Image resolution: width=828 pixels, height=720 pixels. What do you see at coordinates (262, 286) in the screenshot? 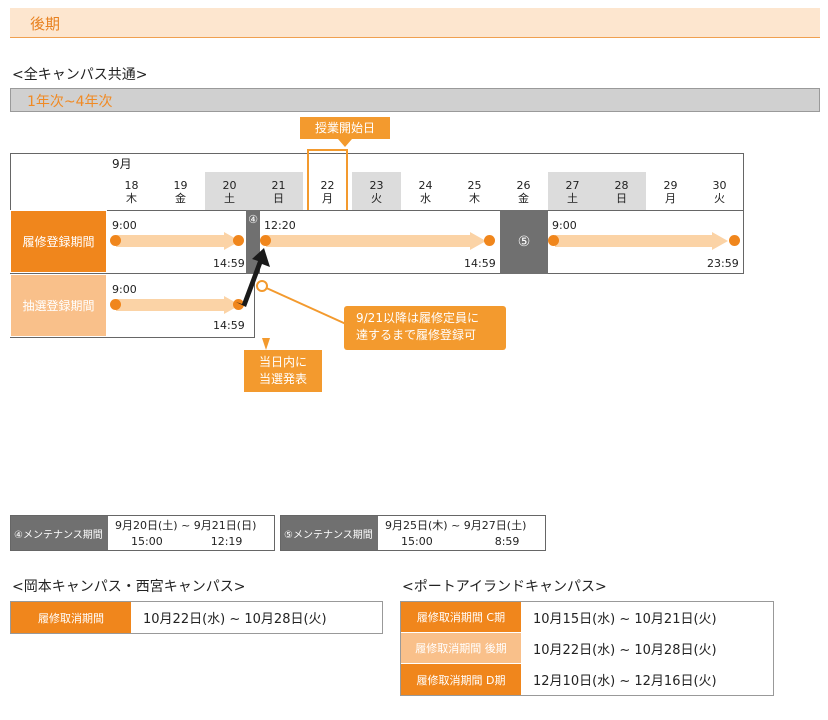
I see `callout-anchor-dot` at bounding box center [262, 286].